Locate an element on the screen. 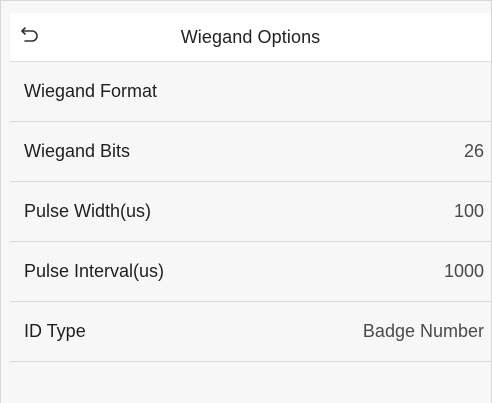  pulse-width-value: 100 is located at coordinates (468, 211).